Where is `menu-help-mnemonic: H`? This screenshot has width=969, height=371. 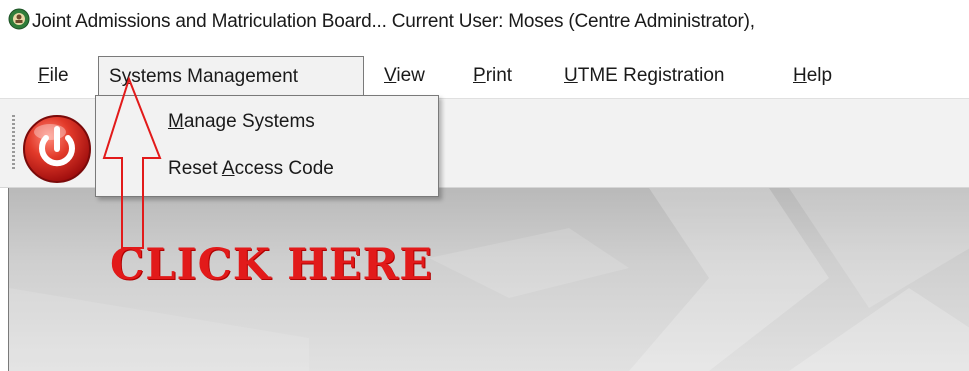 menu-help-mnemonic: H is located at coordinates (800, 75).